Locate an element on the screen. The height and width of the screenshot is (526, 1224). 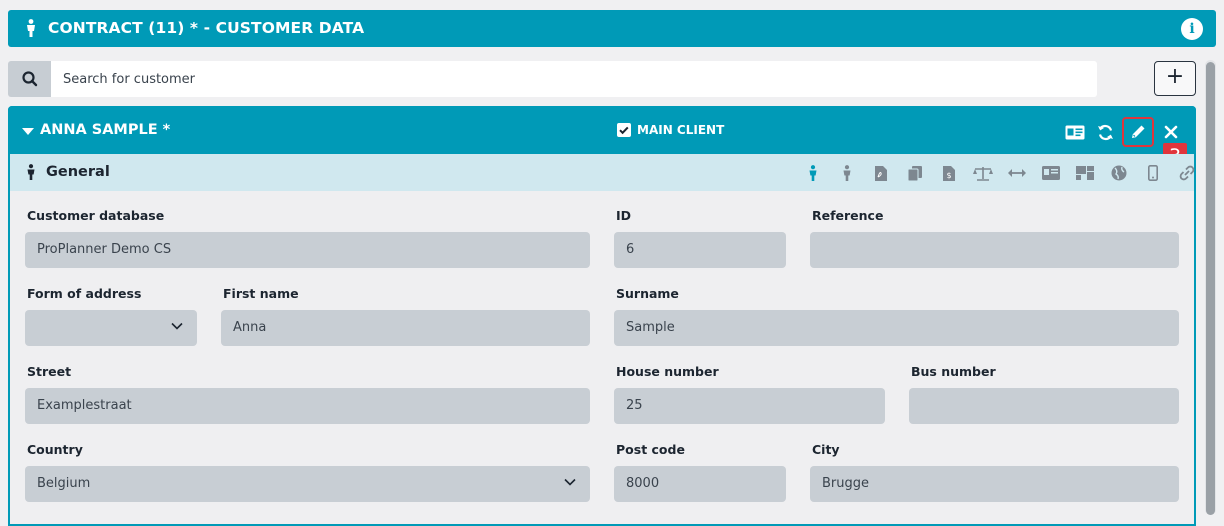
id-field: 6 is located at coordinates (700, 250).